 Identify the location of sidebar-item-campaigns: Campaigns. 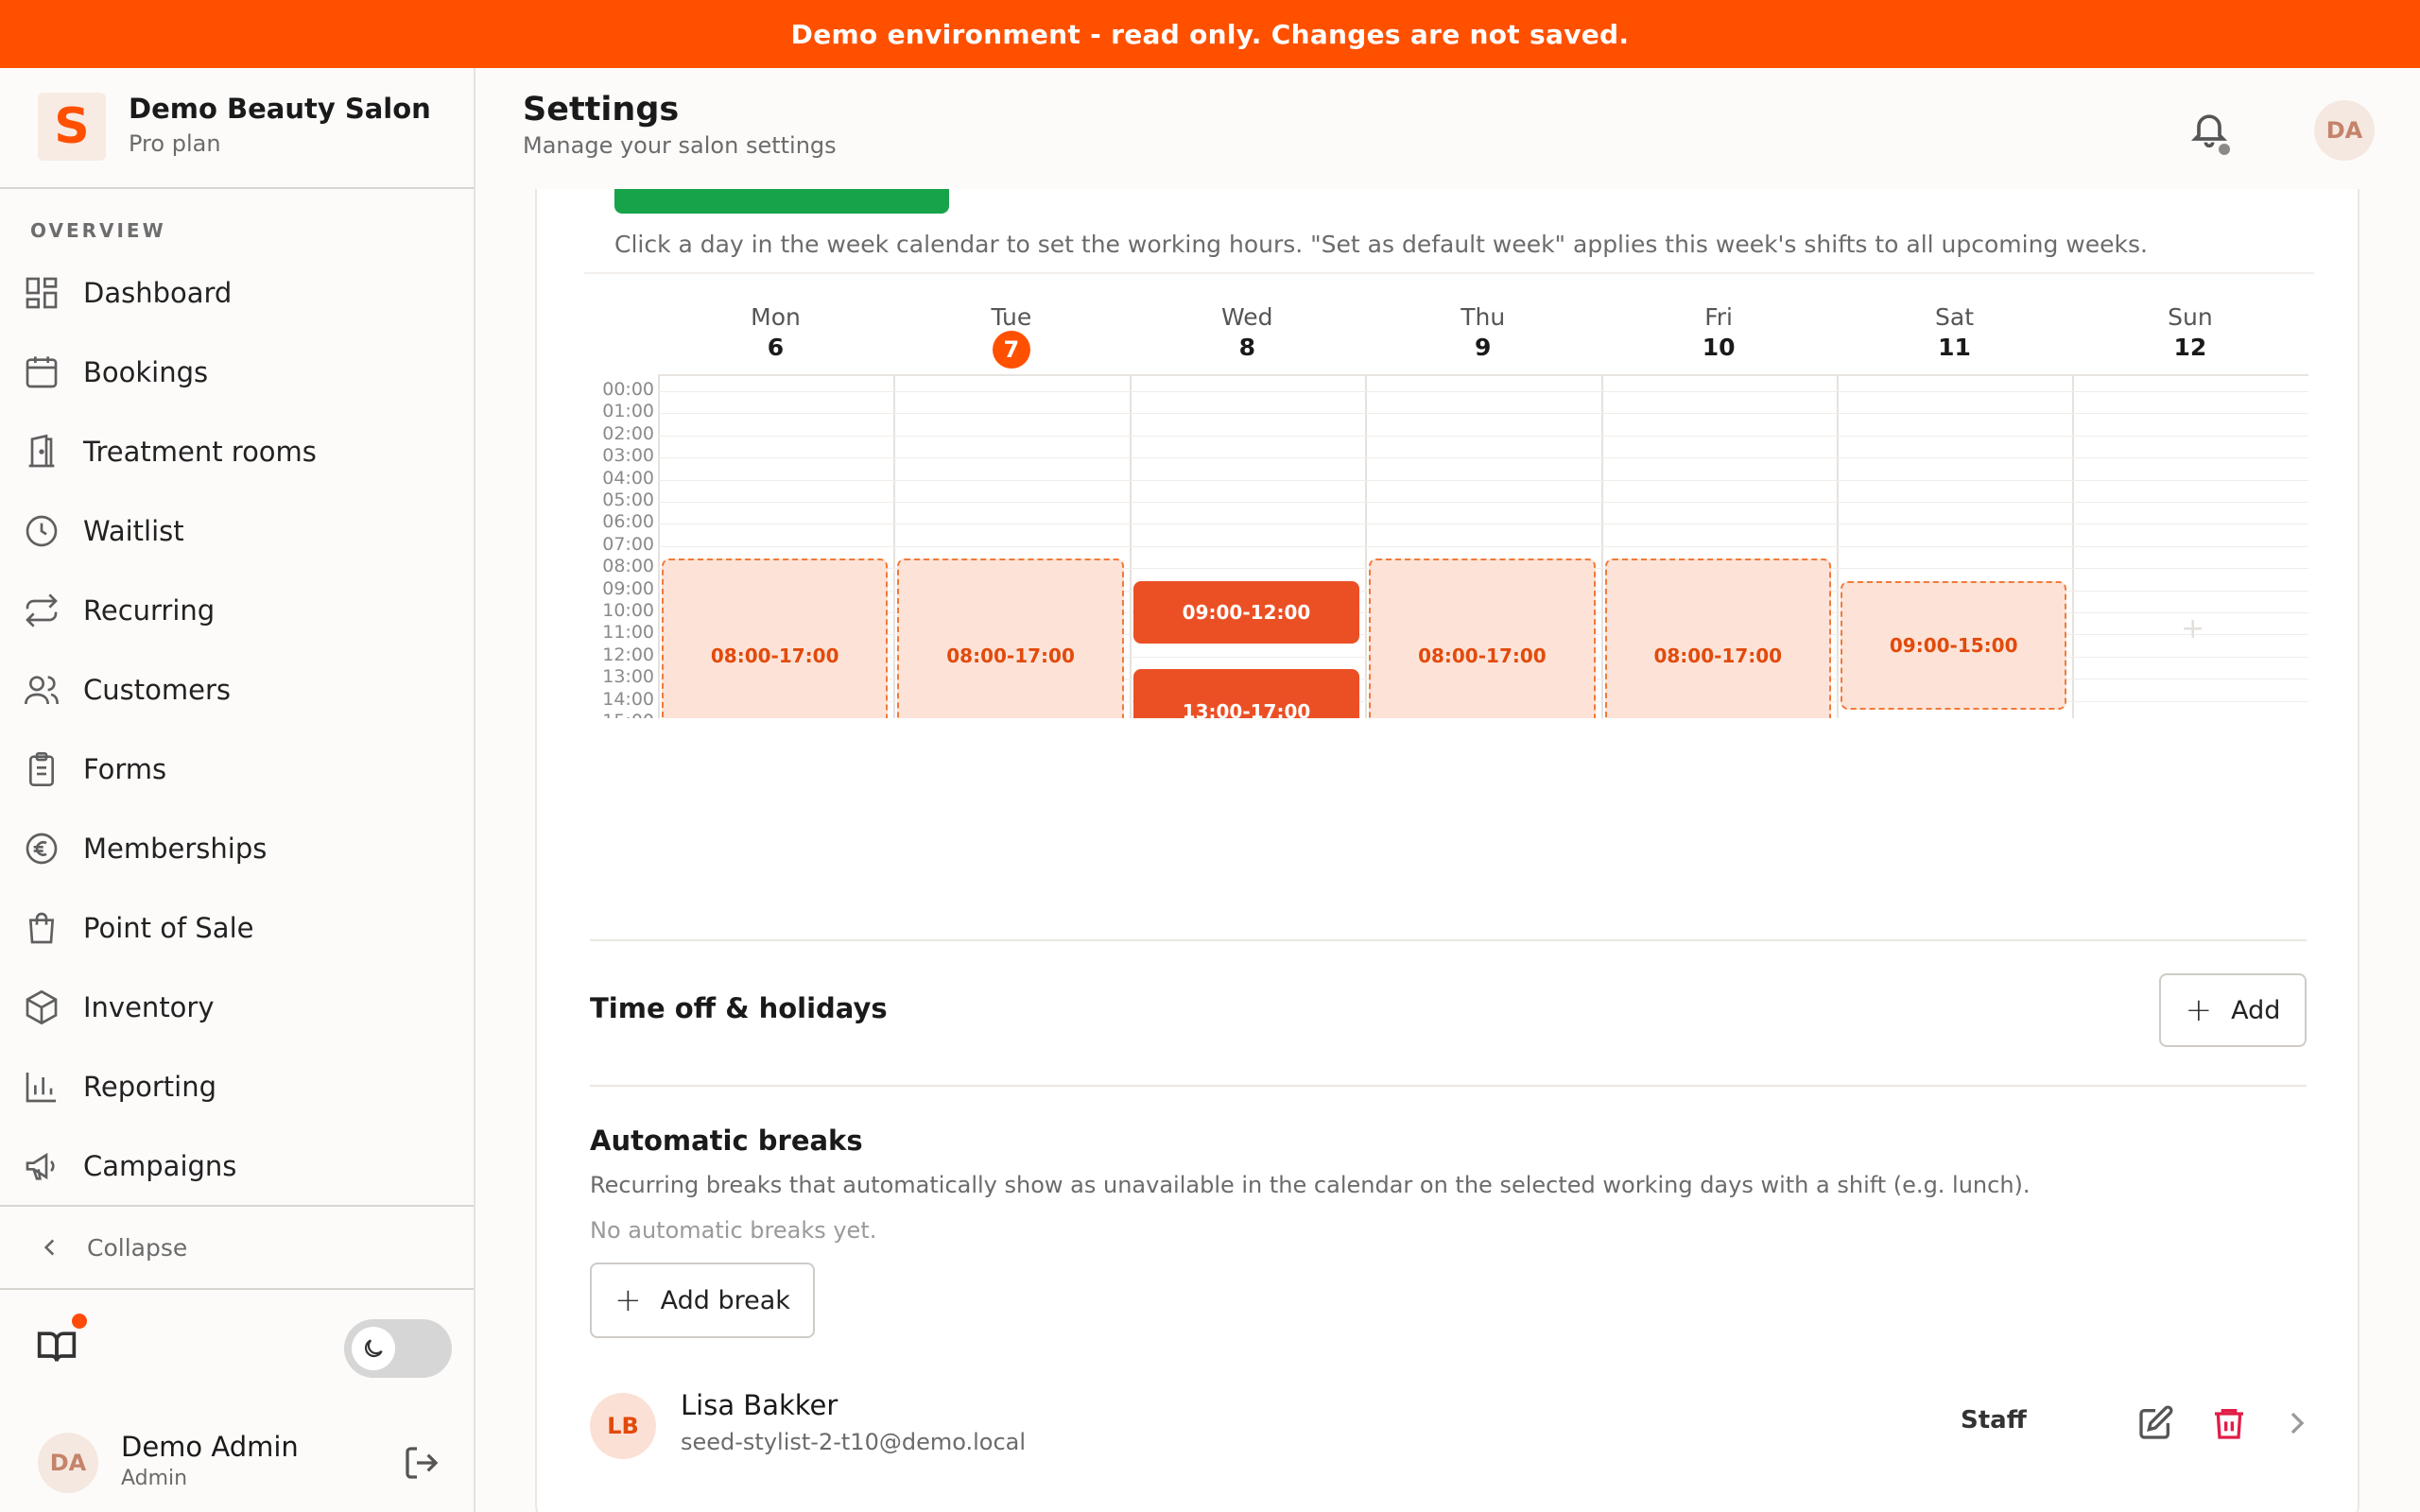
(237, 1166).